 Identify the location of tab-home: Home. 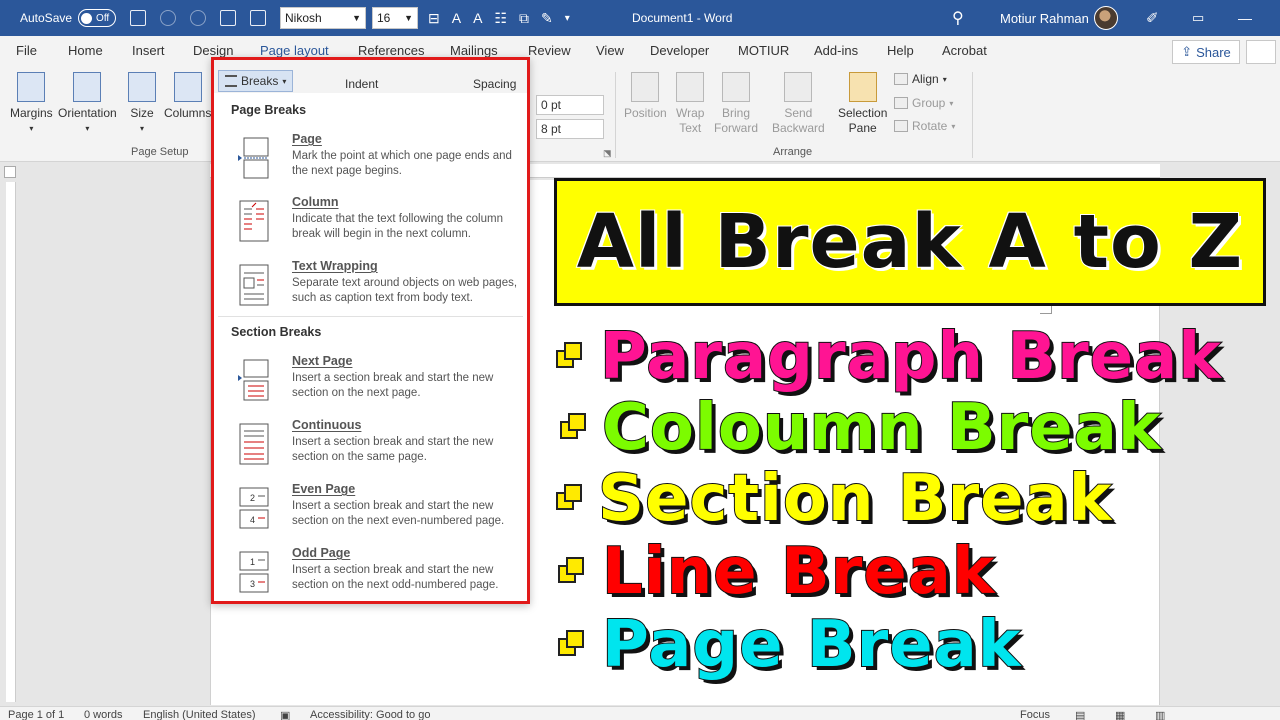
(85, 50).